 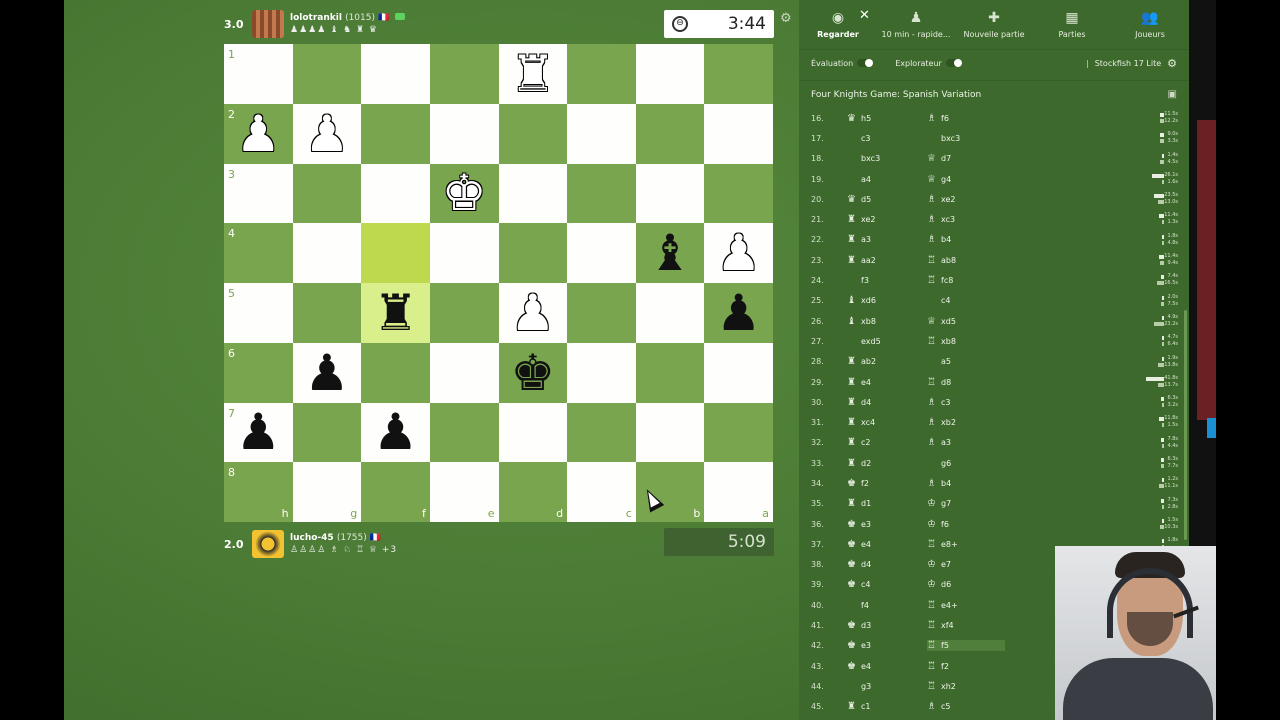 What do you see at coordinates (464, 492) in the screenshot?
I see `board-square: e` at bounding box center [464, 492].